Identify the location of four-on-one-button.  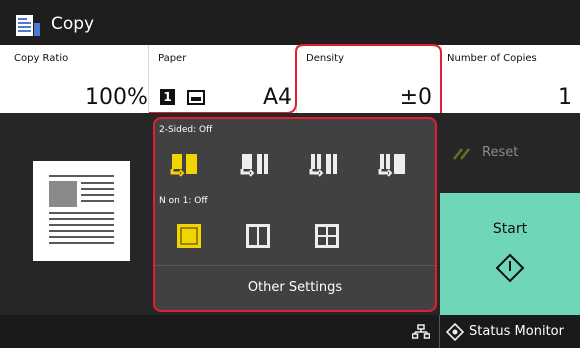
(327, 236).